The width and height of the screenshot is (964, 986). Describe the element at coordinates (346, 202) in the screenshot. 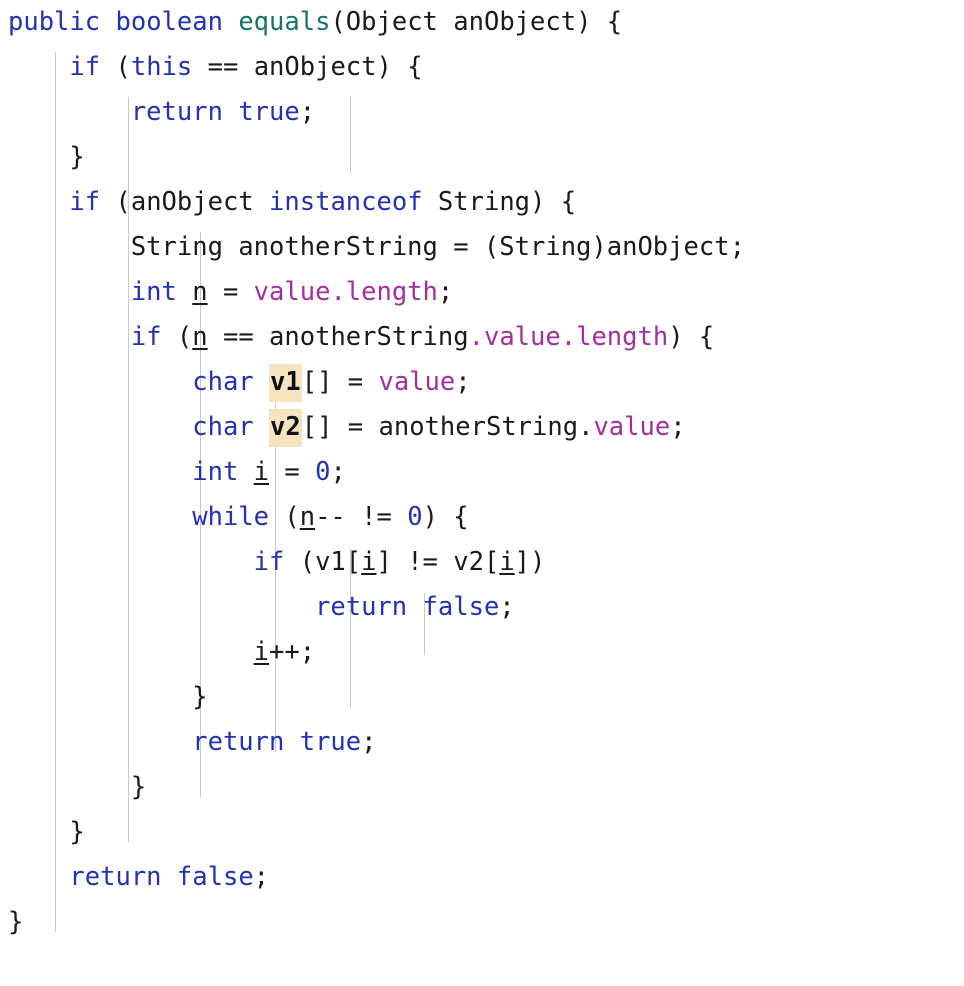

I see `token-kw: instanceof` at that location.